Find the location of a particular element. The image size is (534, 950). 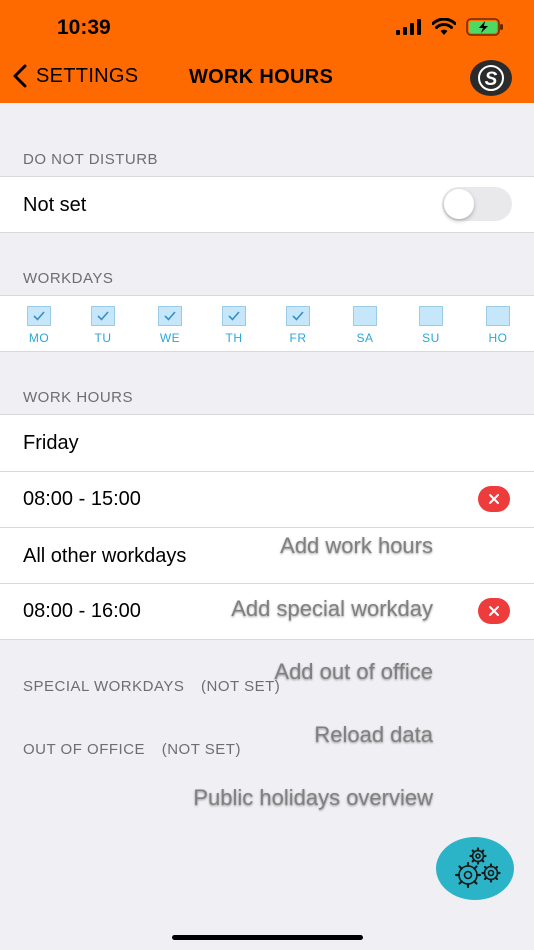

workdays-cell: MO TU WE TH FR SA SU HO is located at coordinates (267, 323).